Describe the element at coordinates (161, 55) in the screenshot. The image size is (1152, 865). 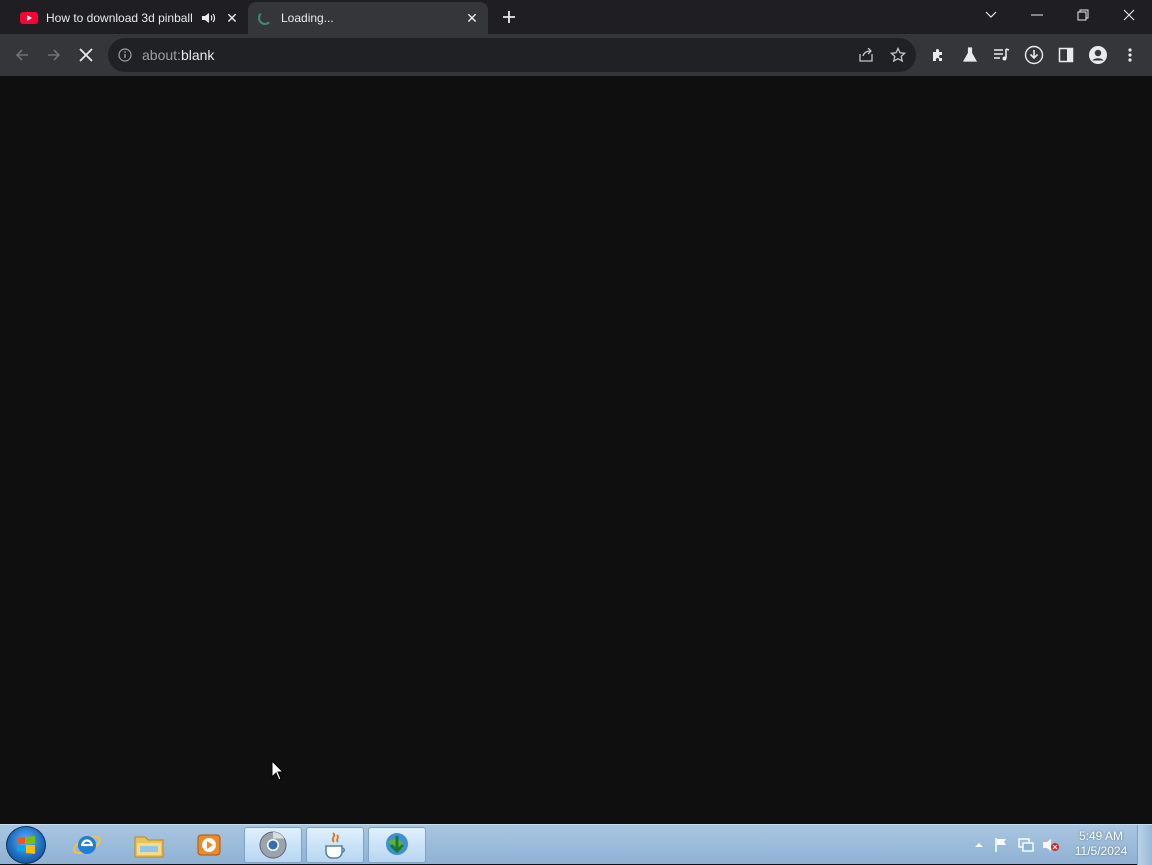
I see `url-scheme: about:` at that location.